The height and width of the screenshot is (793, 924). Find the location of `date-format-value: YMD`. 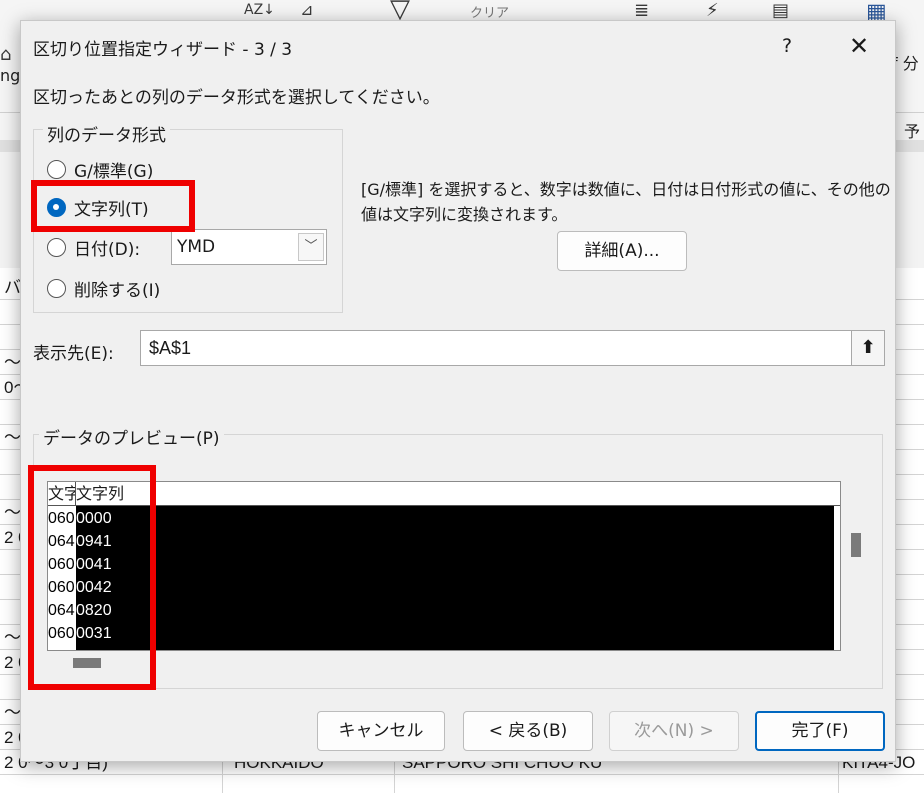

date-format-value: YMD is located at coordinates (196, 247).